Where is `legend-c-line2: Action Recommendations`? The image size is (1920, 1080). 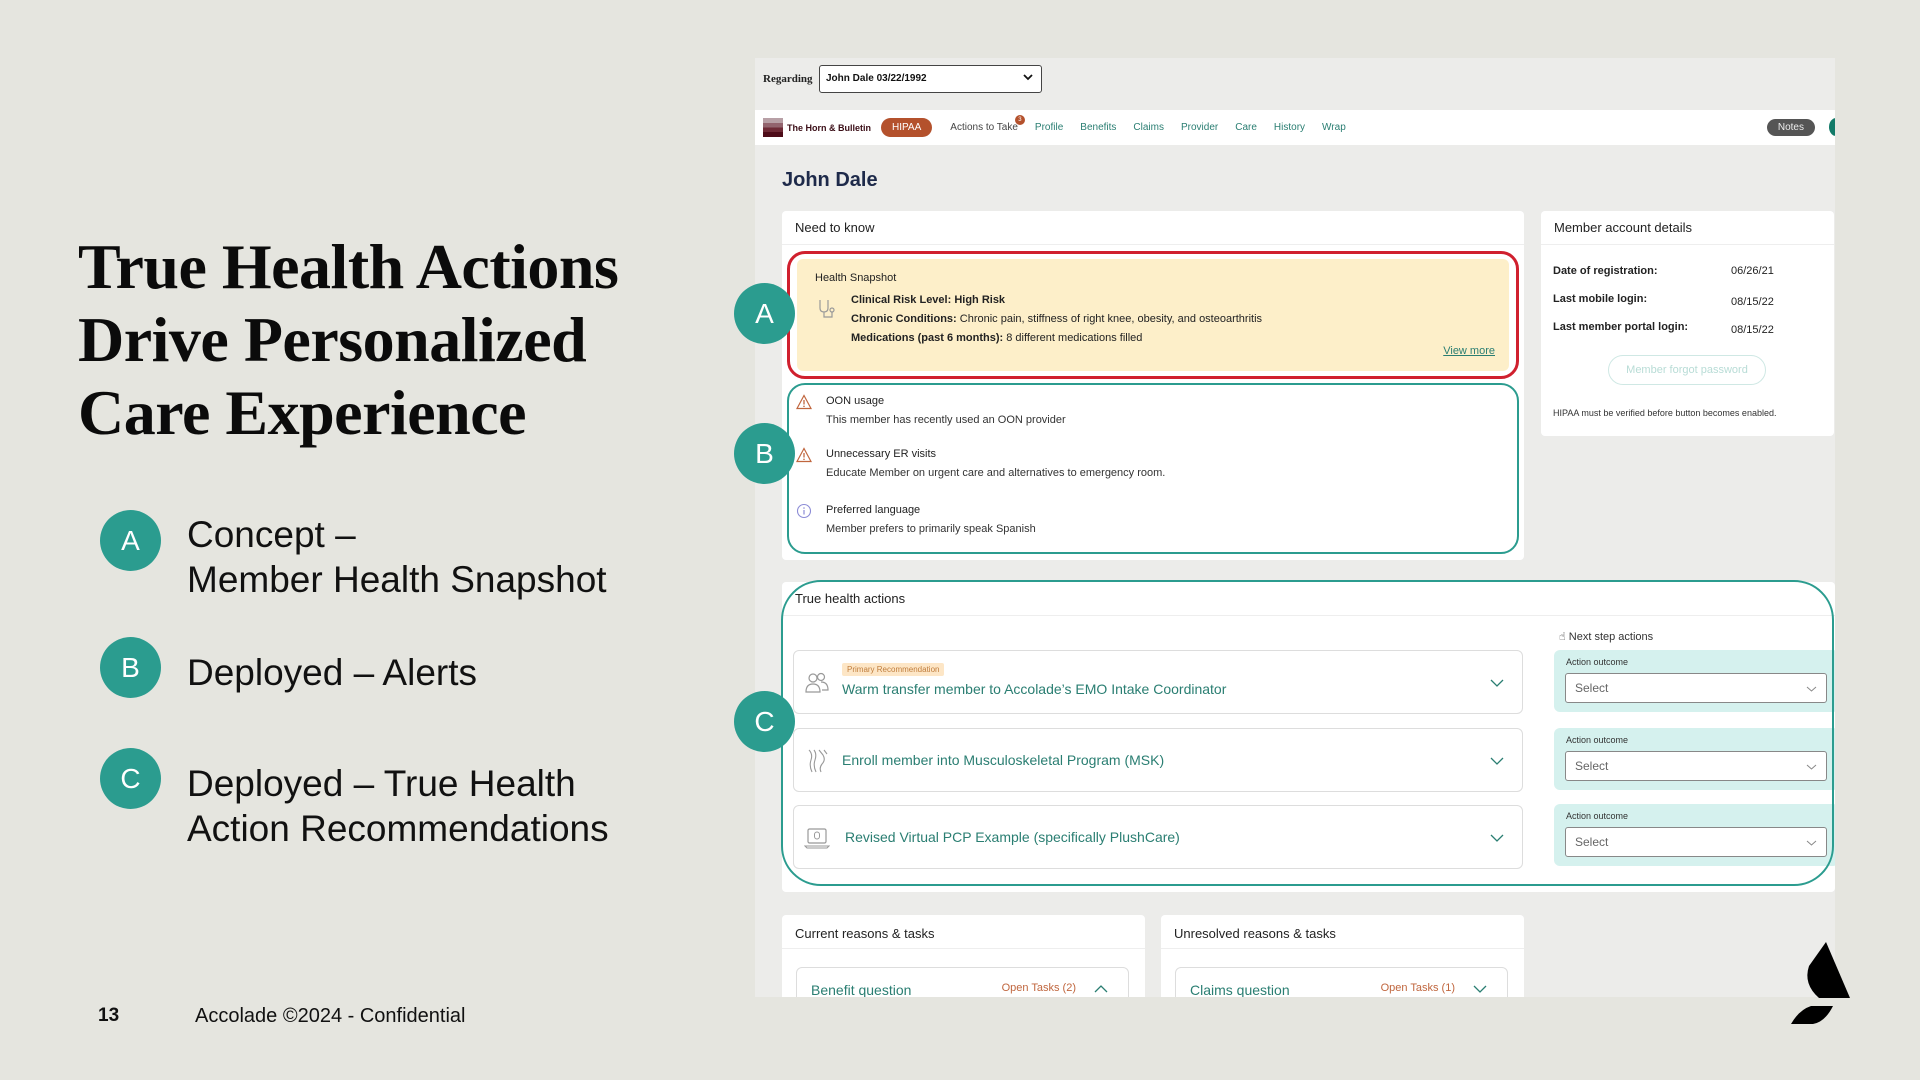 legend-c-line2: Action Recommendations is located at coordinates (398, 828).